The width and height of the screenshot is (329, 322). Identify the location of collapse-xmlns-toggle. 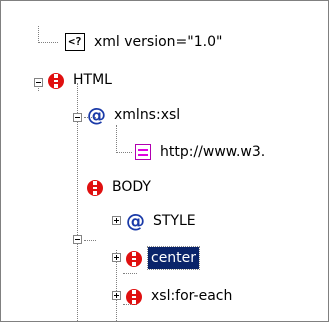
(77, 117).